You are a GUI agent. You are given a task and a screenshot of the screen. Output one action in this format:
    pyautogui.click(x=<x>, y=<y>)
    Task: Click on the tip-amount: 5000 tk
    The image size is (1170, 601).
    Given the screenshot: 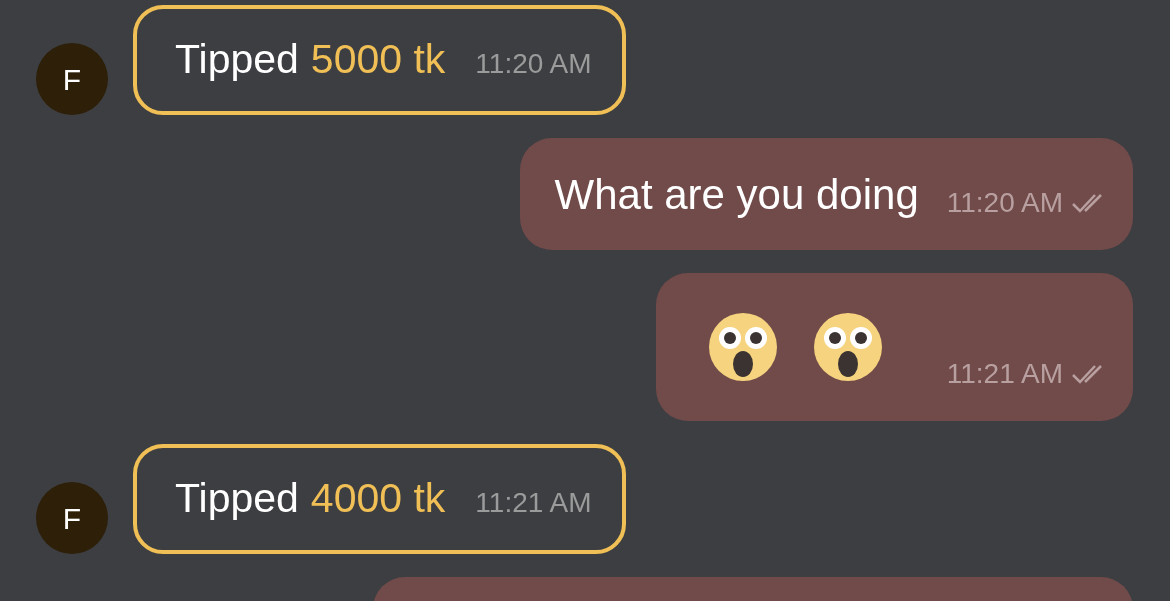 What is the action you would take?
    pyautogui.click(x=378, y=60)
    